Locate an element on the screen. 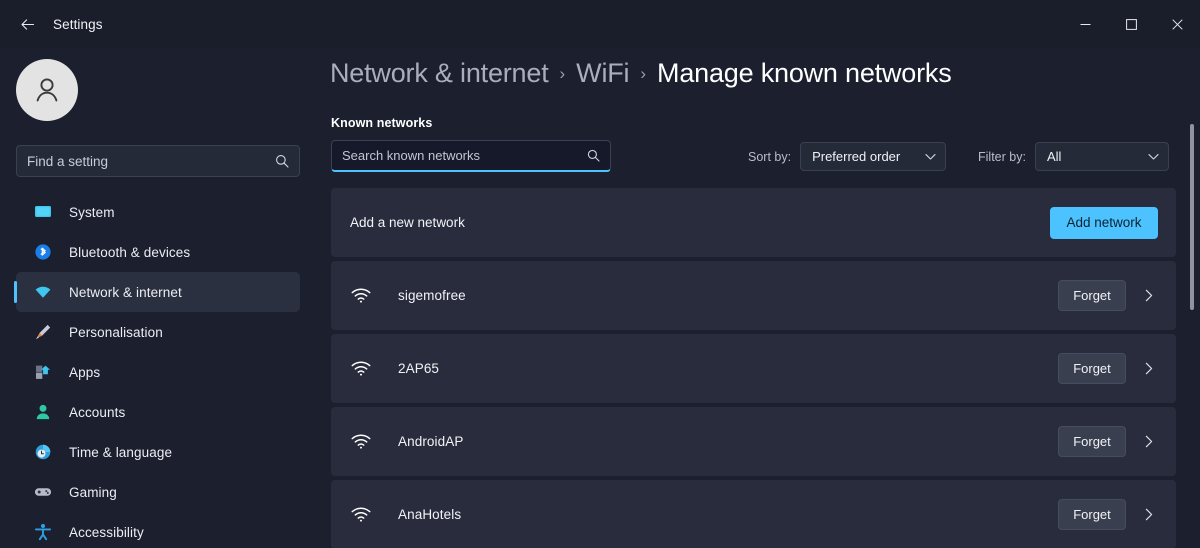 The image size is (1200, 548). scrollbar is located at coordinates (1192, 328).